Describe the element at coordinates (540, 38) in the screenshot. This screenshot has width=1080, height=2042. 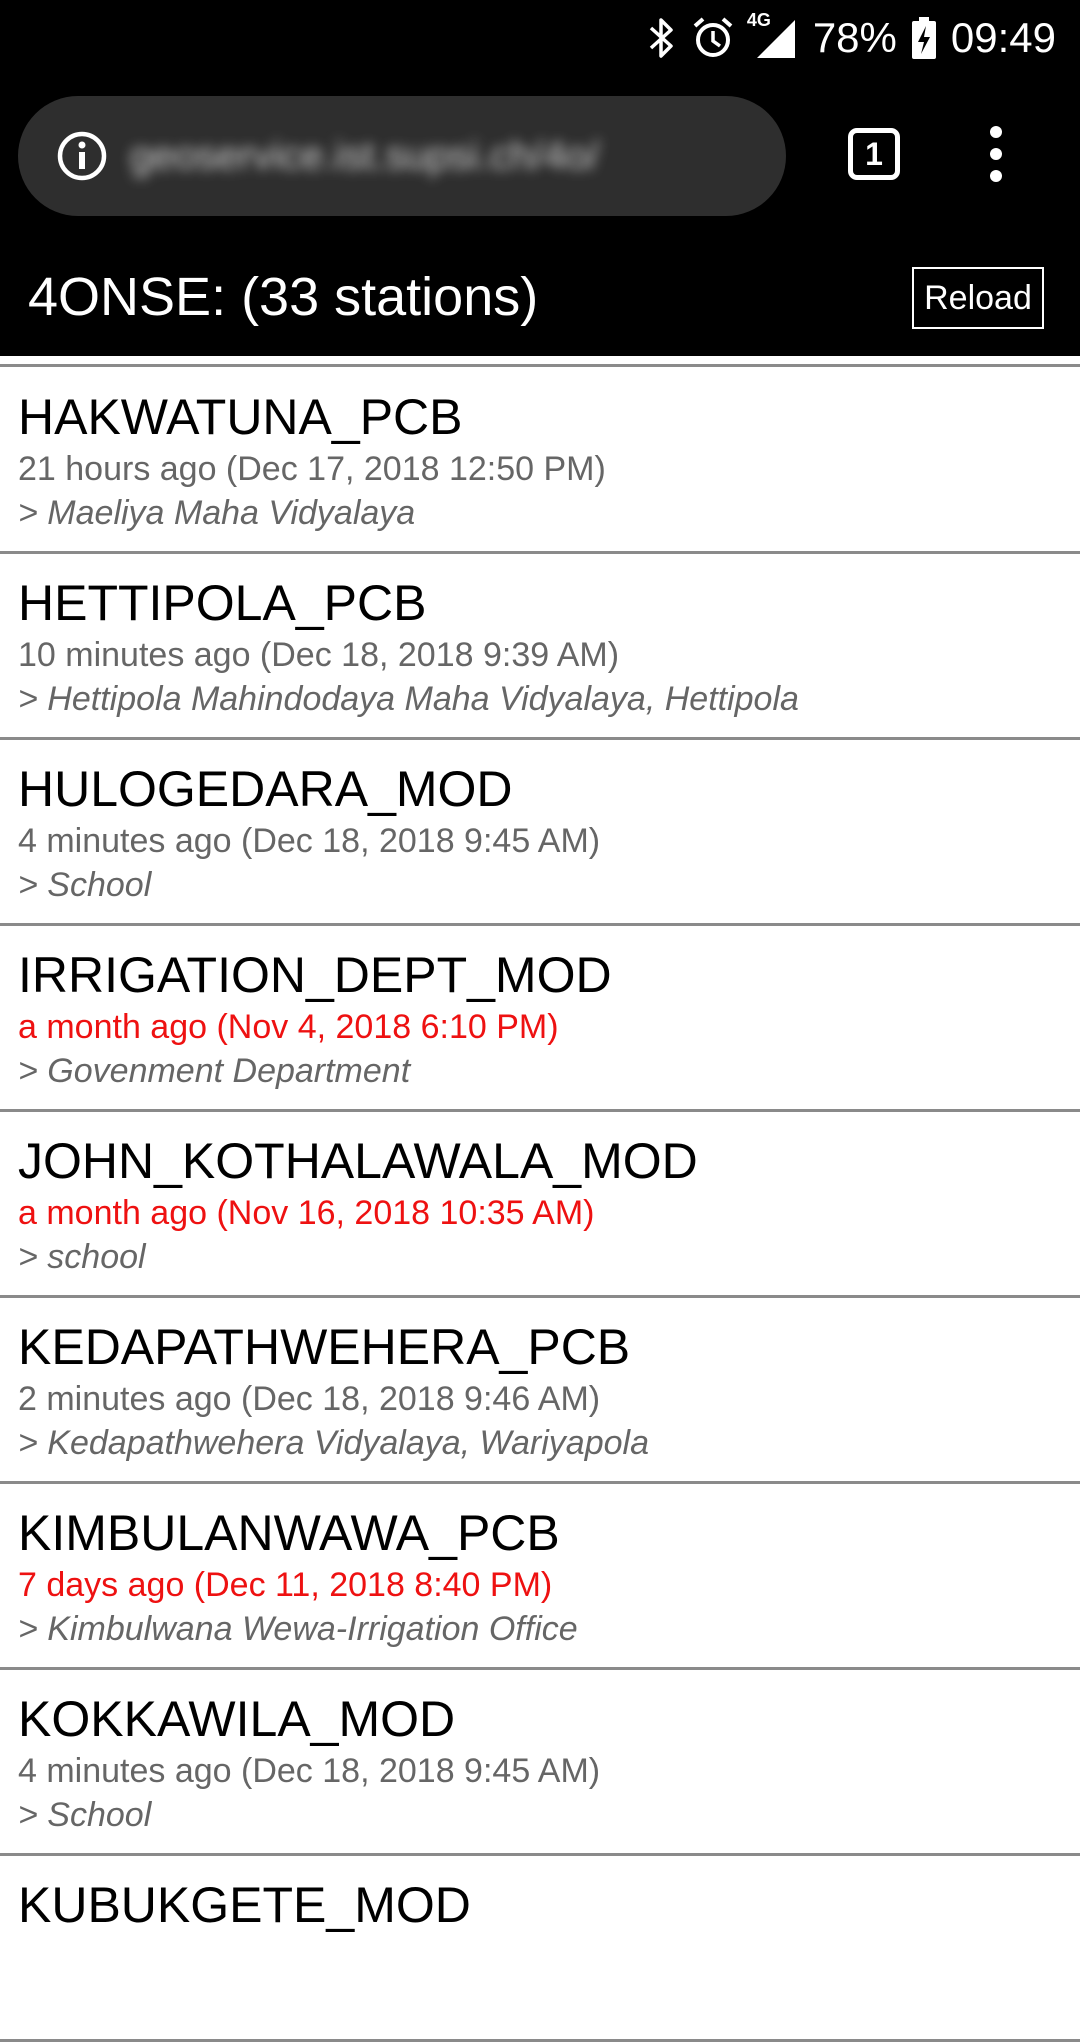
I see `status-bar: 4G 78% 09:49` at that location.